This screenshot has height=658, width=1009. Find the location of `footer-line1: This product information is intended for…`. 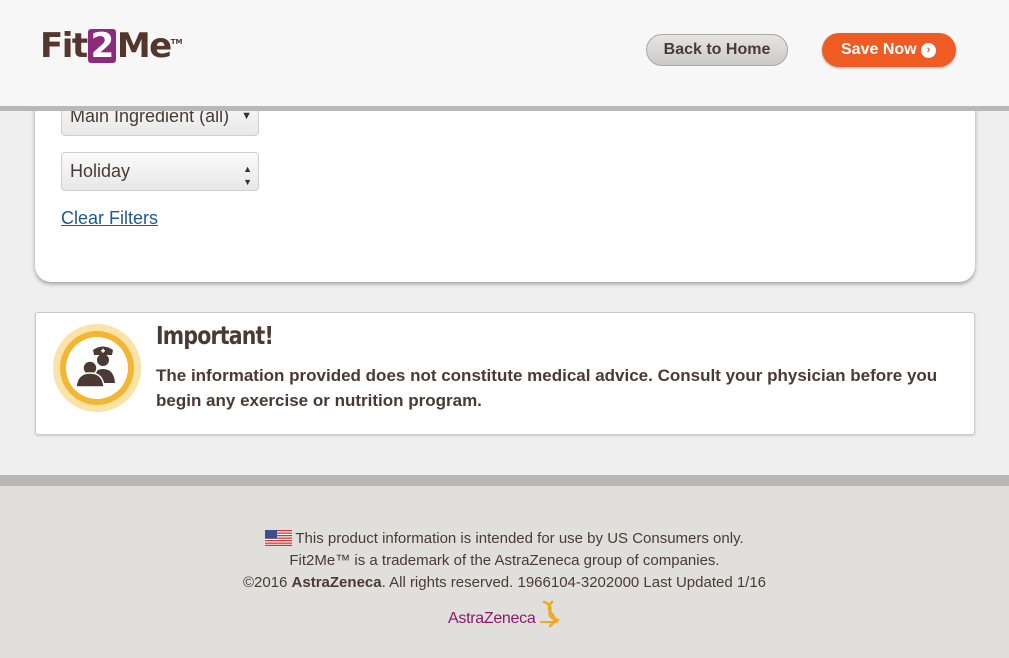

footer-line1: This product information is intended for… is located at coordinates (519, 538).